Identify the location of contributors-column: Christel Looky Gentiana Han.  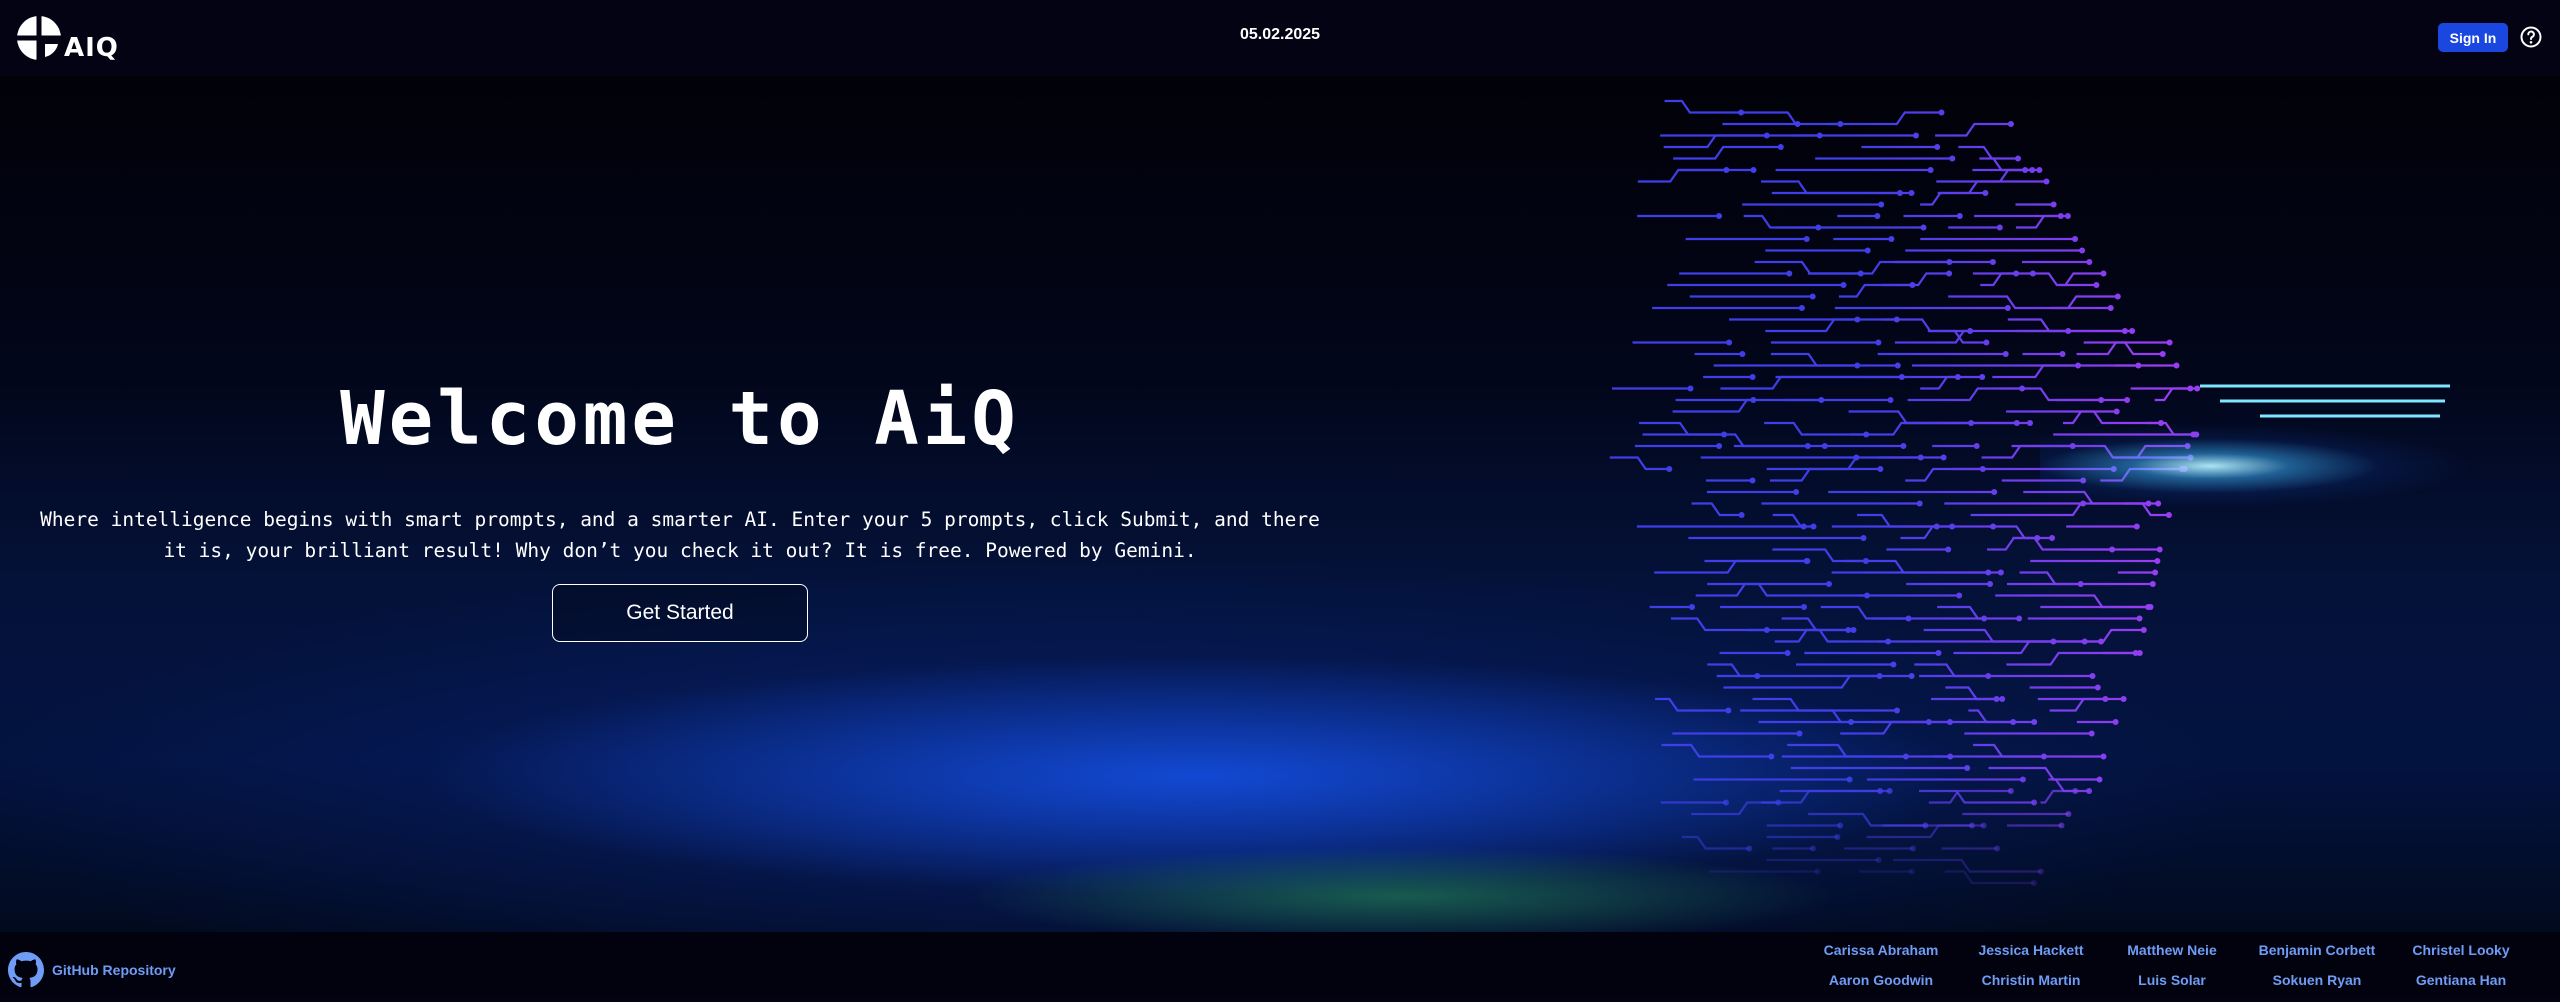
(2461, 972).